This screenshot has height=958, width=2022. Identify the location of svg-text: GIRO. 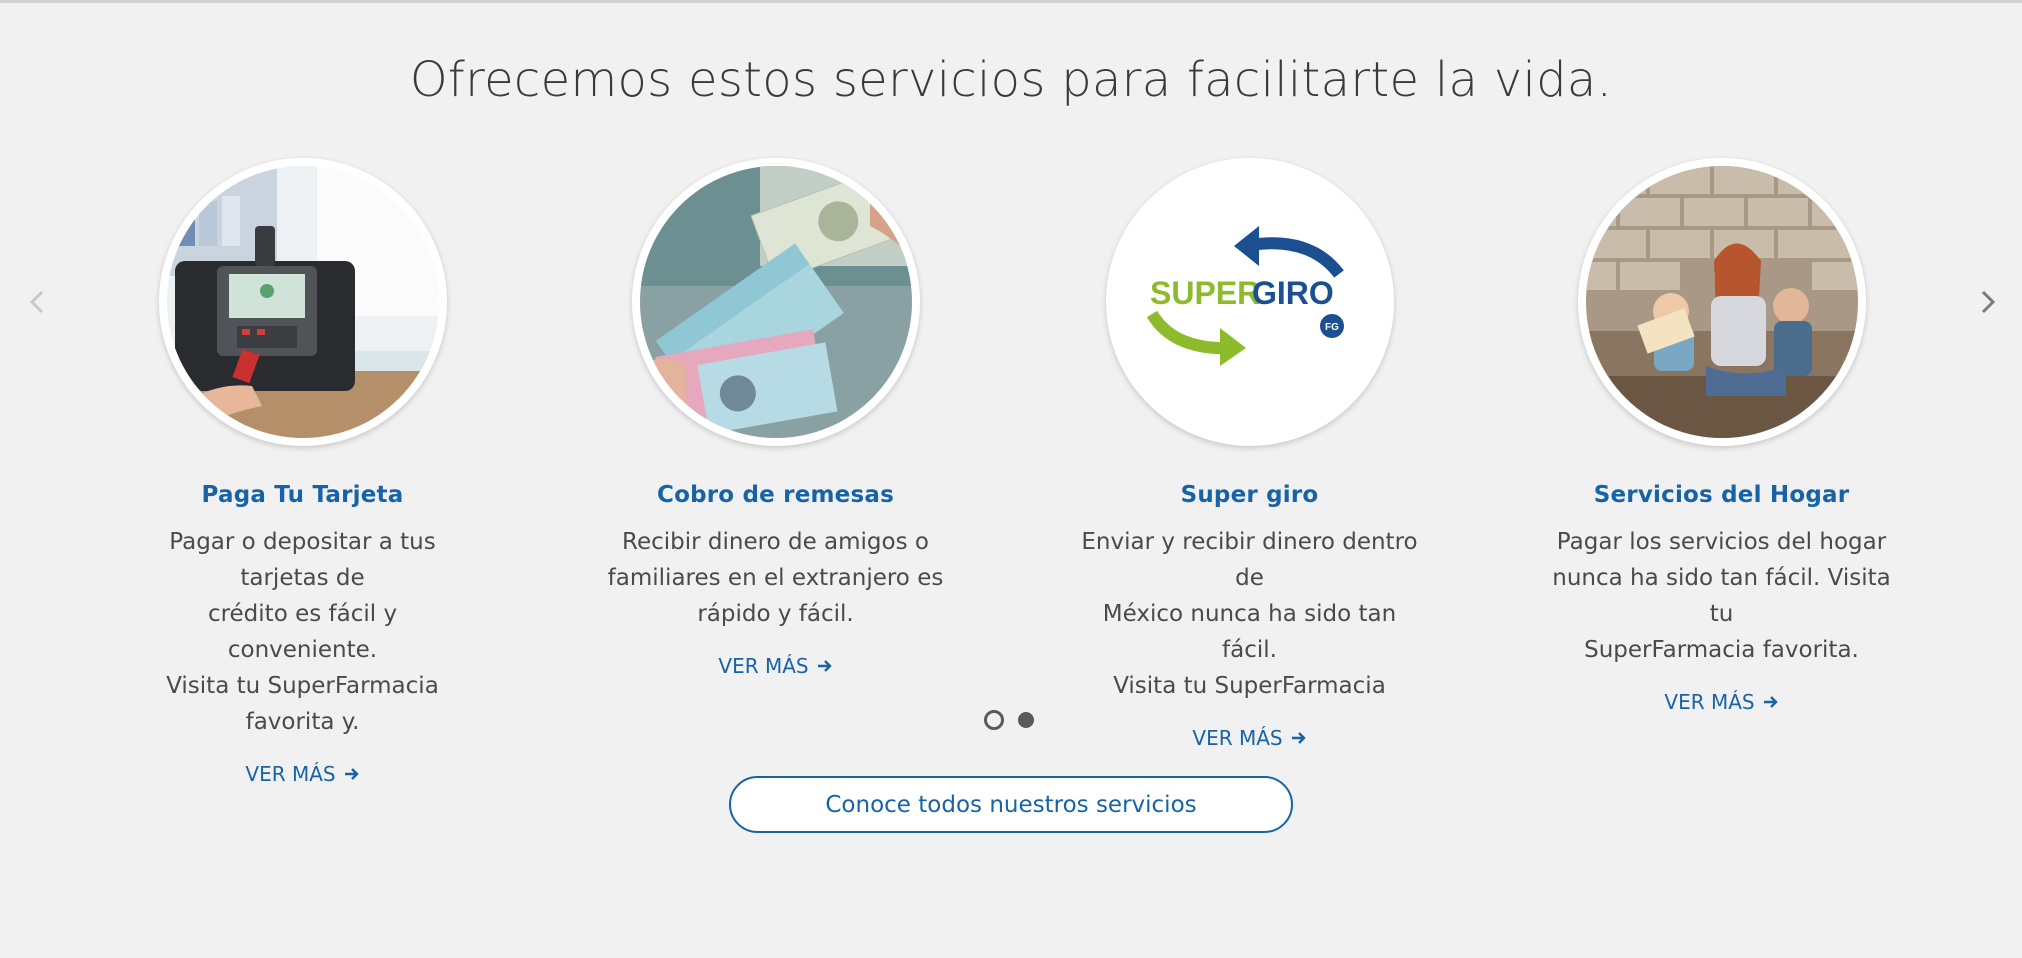
(1293, 293).